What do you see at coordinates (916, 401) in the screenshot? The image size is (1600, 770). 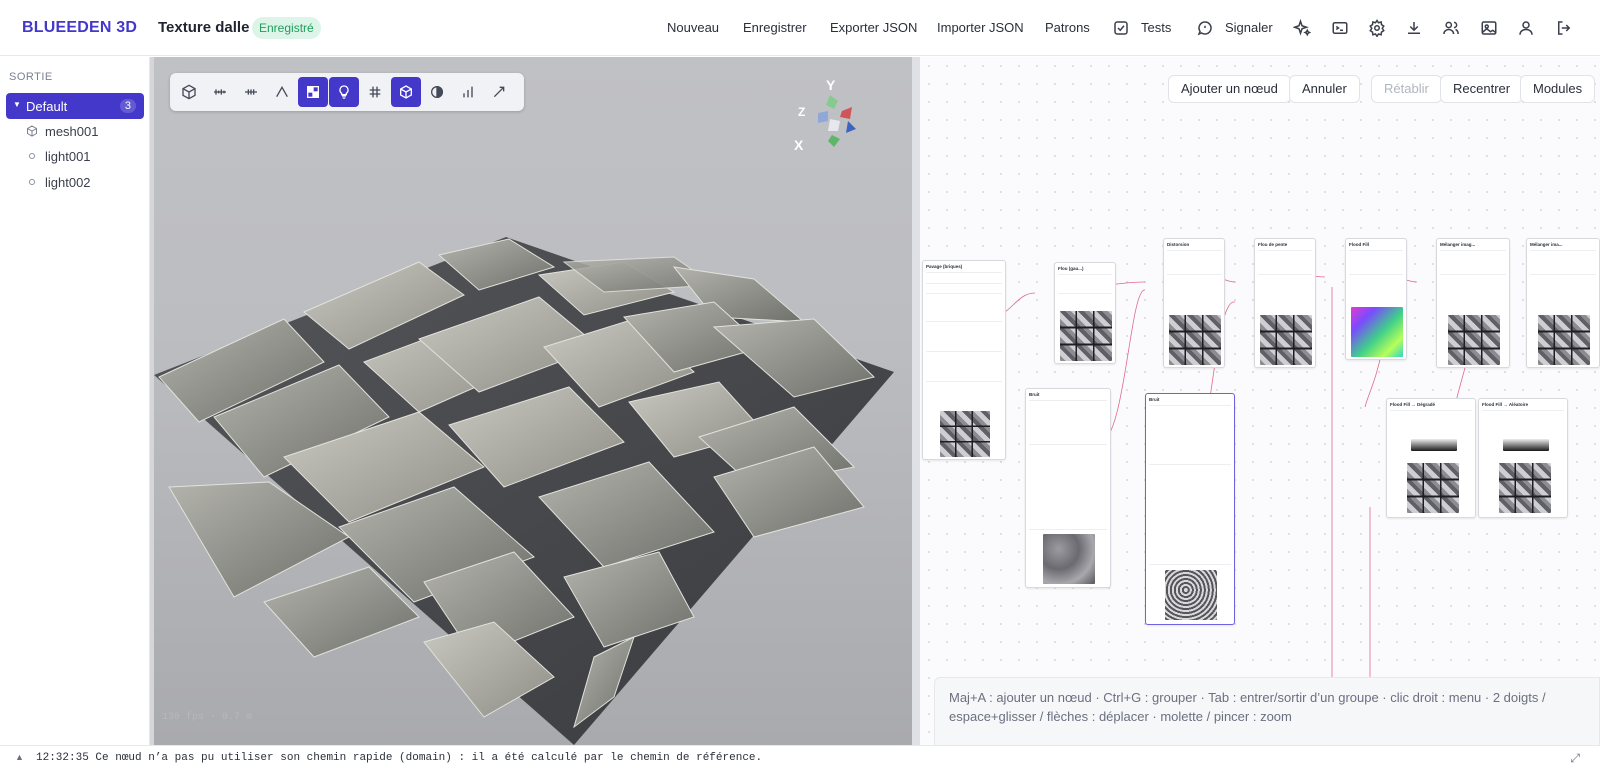 I see `panel-resize-handle` at bounding box center [916, 401].